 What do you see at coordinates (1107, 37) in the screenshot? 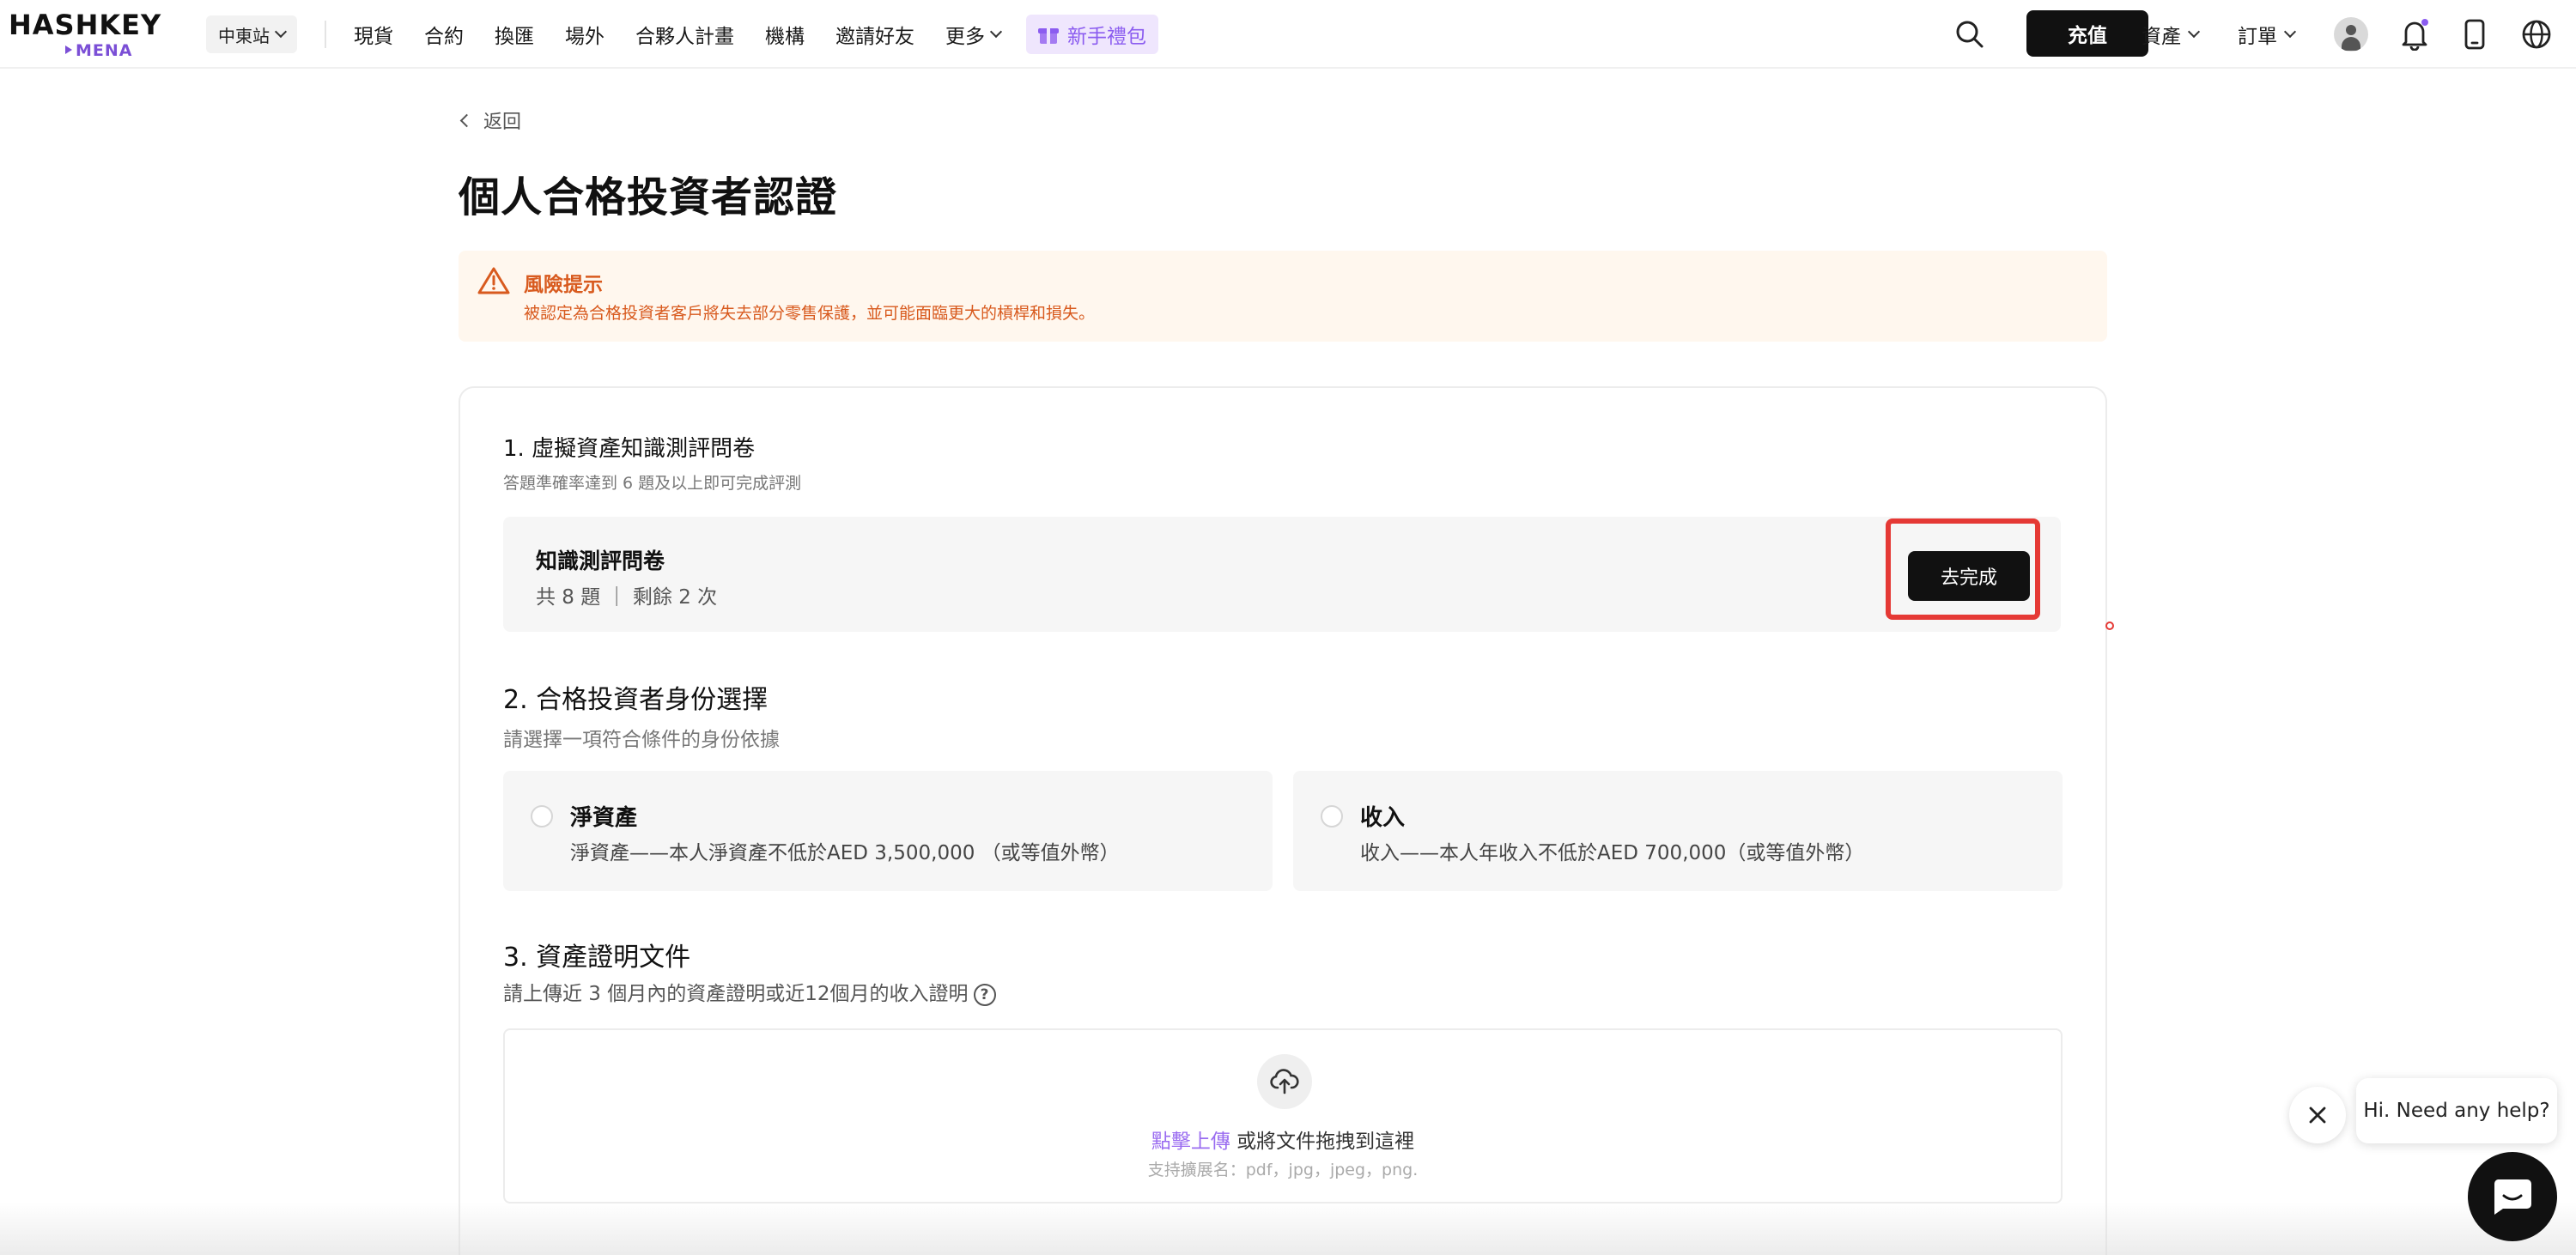
I see `gift-label: 新手禮包` at bounding box center [1107, 37].